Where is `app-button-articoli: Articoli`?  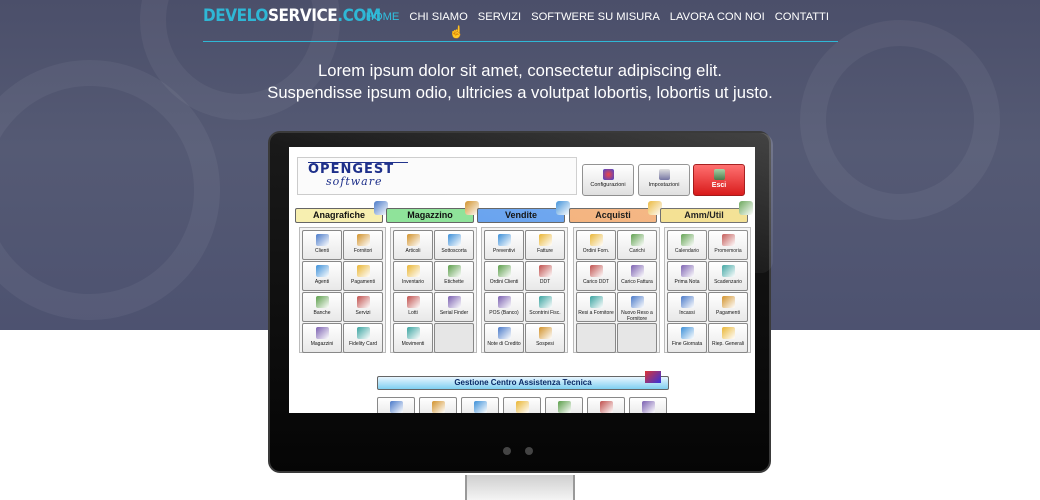
app-button-articoli: Articoli is located at coordinates (413, 245).